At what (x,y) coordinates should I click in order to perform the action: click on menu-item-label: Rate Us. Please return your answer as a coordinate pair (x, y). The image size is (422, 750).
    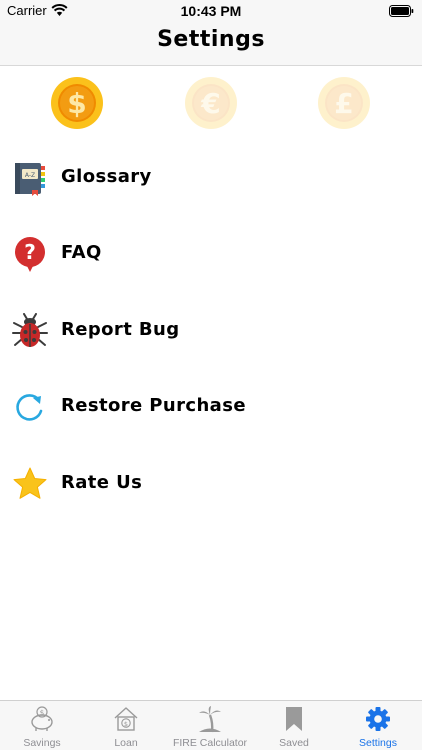
    Looking at the image, I should click on (102, 482).